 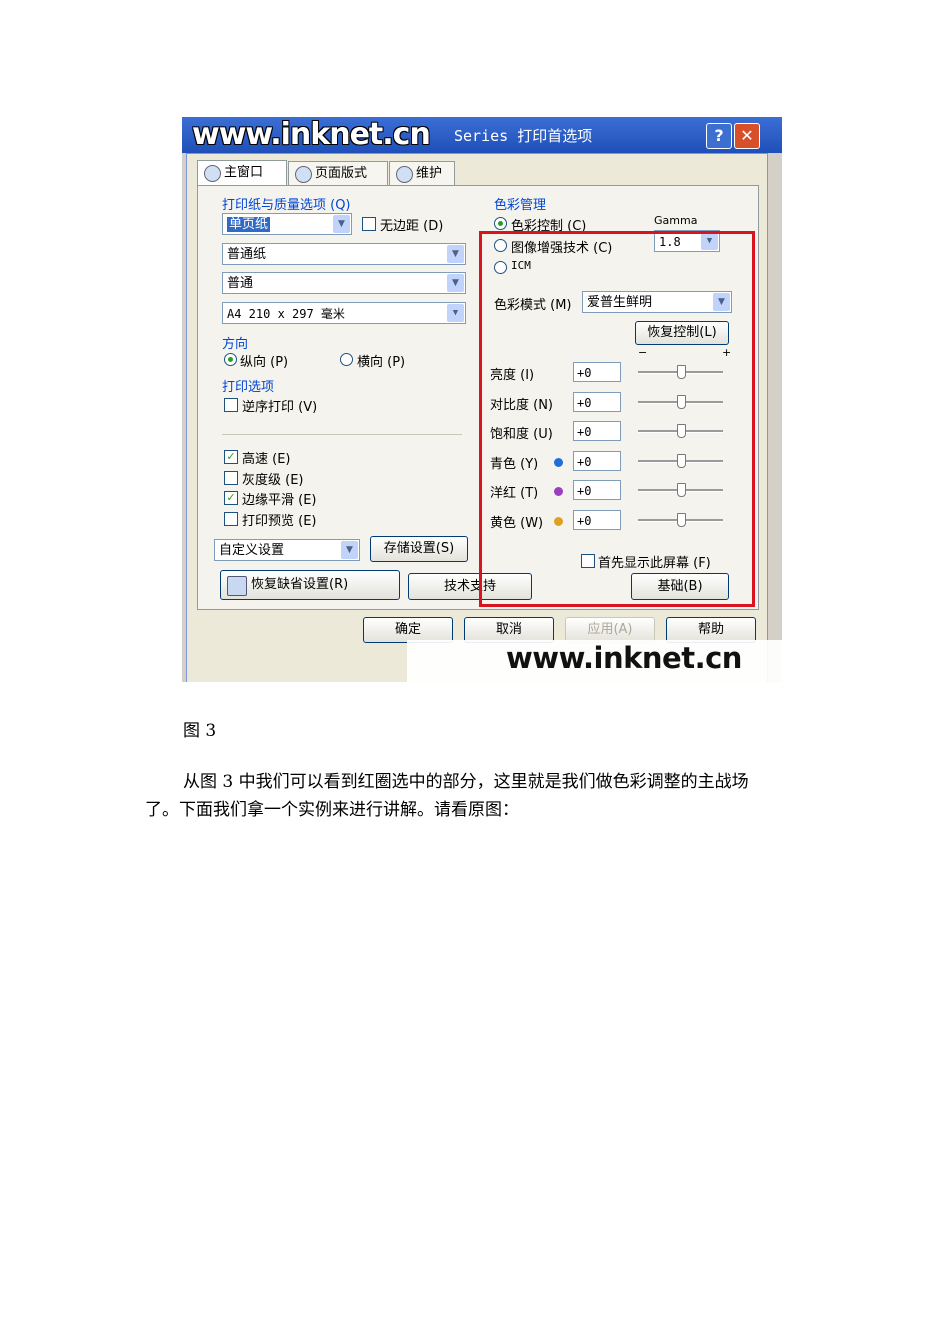 I want to click on restore-defaults-button: 恢复缺省设置(R), so click(x=310, y=585).